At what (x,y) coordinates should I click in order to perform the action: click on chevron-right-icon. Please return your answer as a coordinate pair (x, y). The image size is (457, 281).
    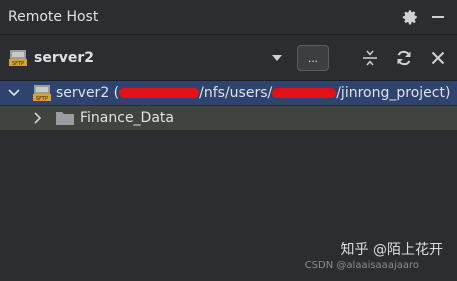
    Looking at the image, I should click on (38, 118).